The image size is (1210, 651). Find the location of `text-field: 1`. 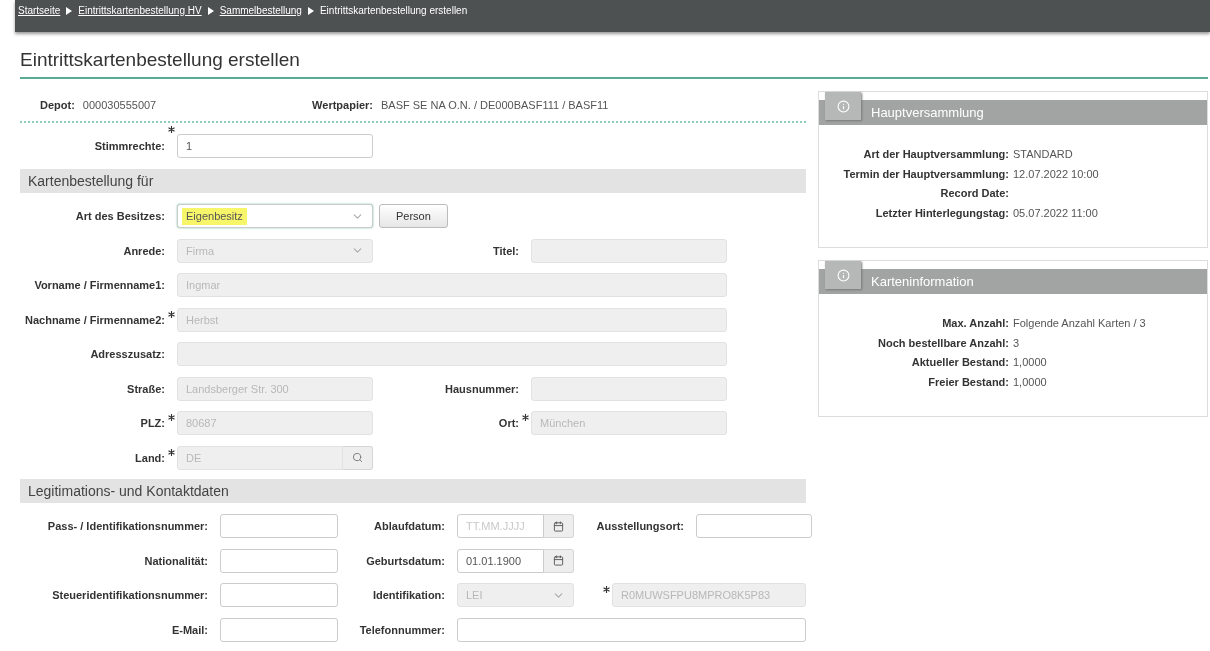

text-field: 1 is located at coordinates (275, 146).